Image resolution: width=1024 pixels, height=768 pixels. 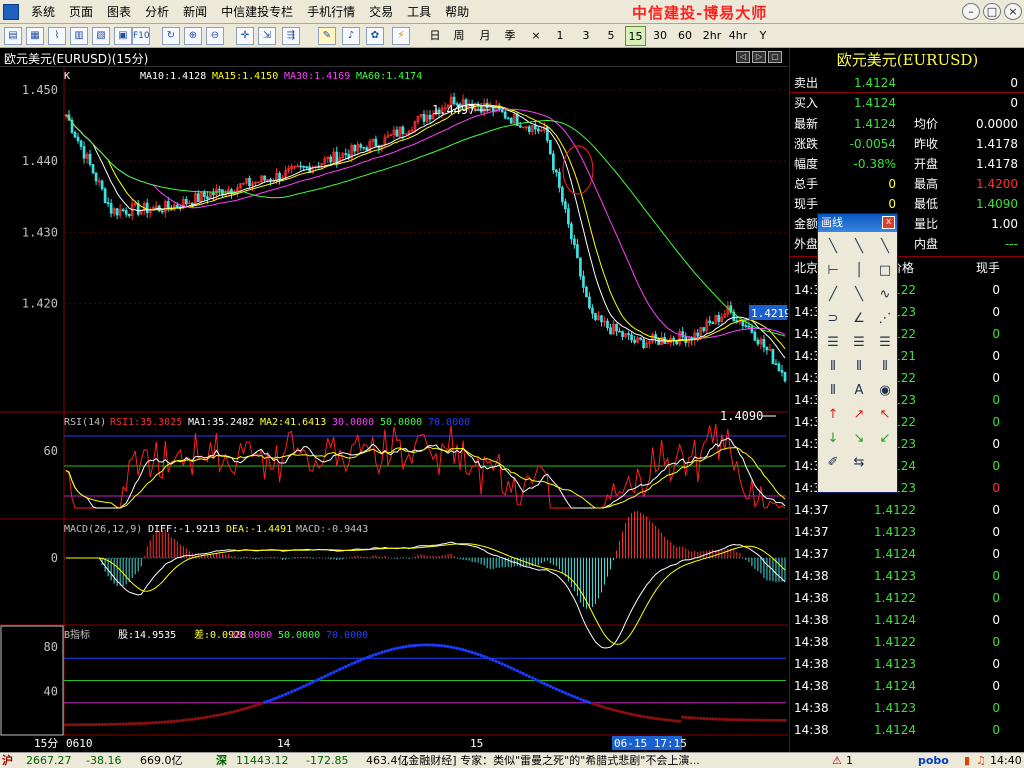 What do you see at coordinates (885, 367) in the screenshot?
I see `time-tool-icon: ⦀` at bounding box center [885, 367].